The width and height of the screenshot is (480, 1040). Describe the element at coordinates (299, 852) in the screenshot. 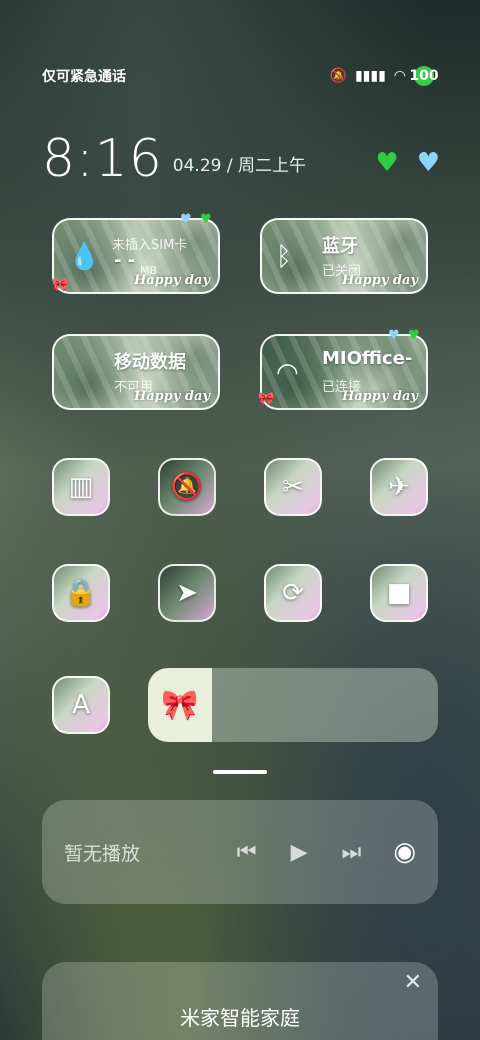

I see `play-icon: ▶` at that location.